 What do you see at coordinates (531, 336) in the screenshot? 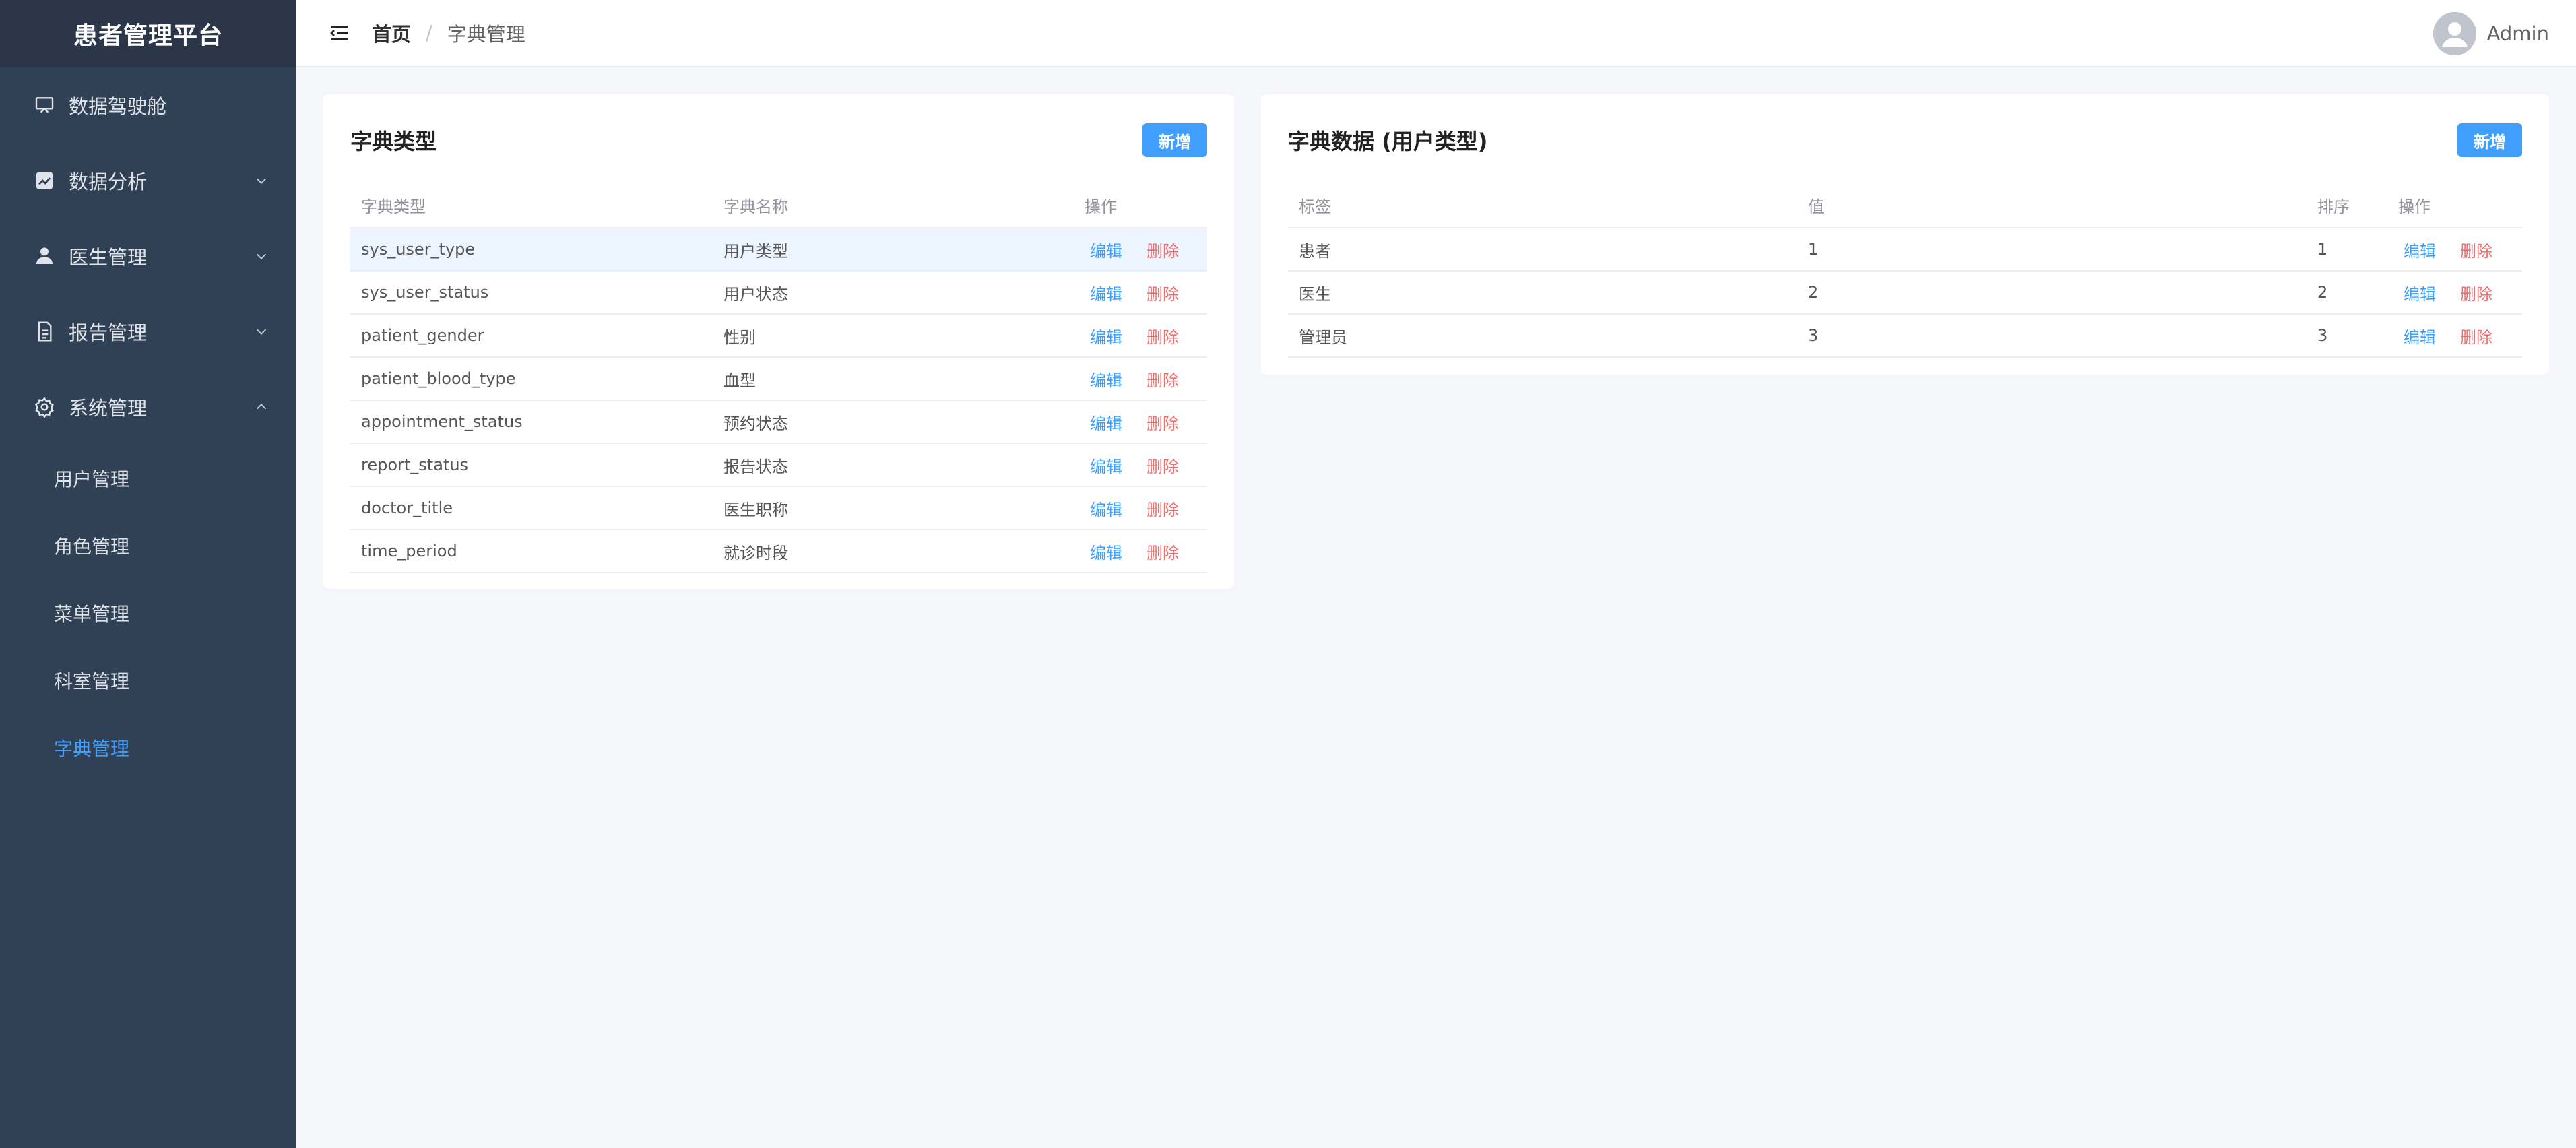
I see `dict-type-cell: patient_gender` at bounding box center [531, 336].